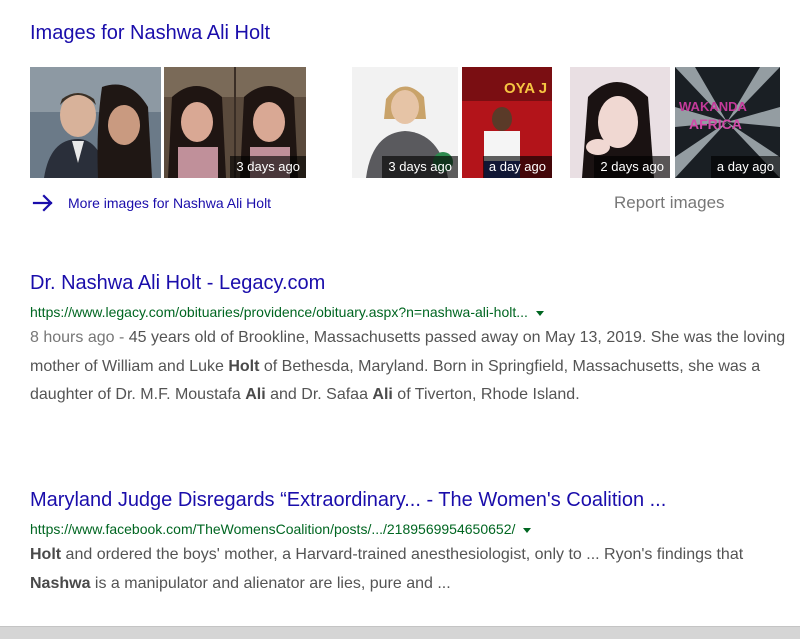  Describe the element at coordinates (170, 203) in the screenshot. I see `more-images-label: More images for Nashwa Ali Holt` at that location.